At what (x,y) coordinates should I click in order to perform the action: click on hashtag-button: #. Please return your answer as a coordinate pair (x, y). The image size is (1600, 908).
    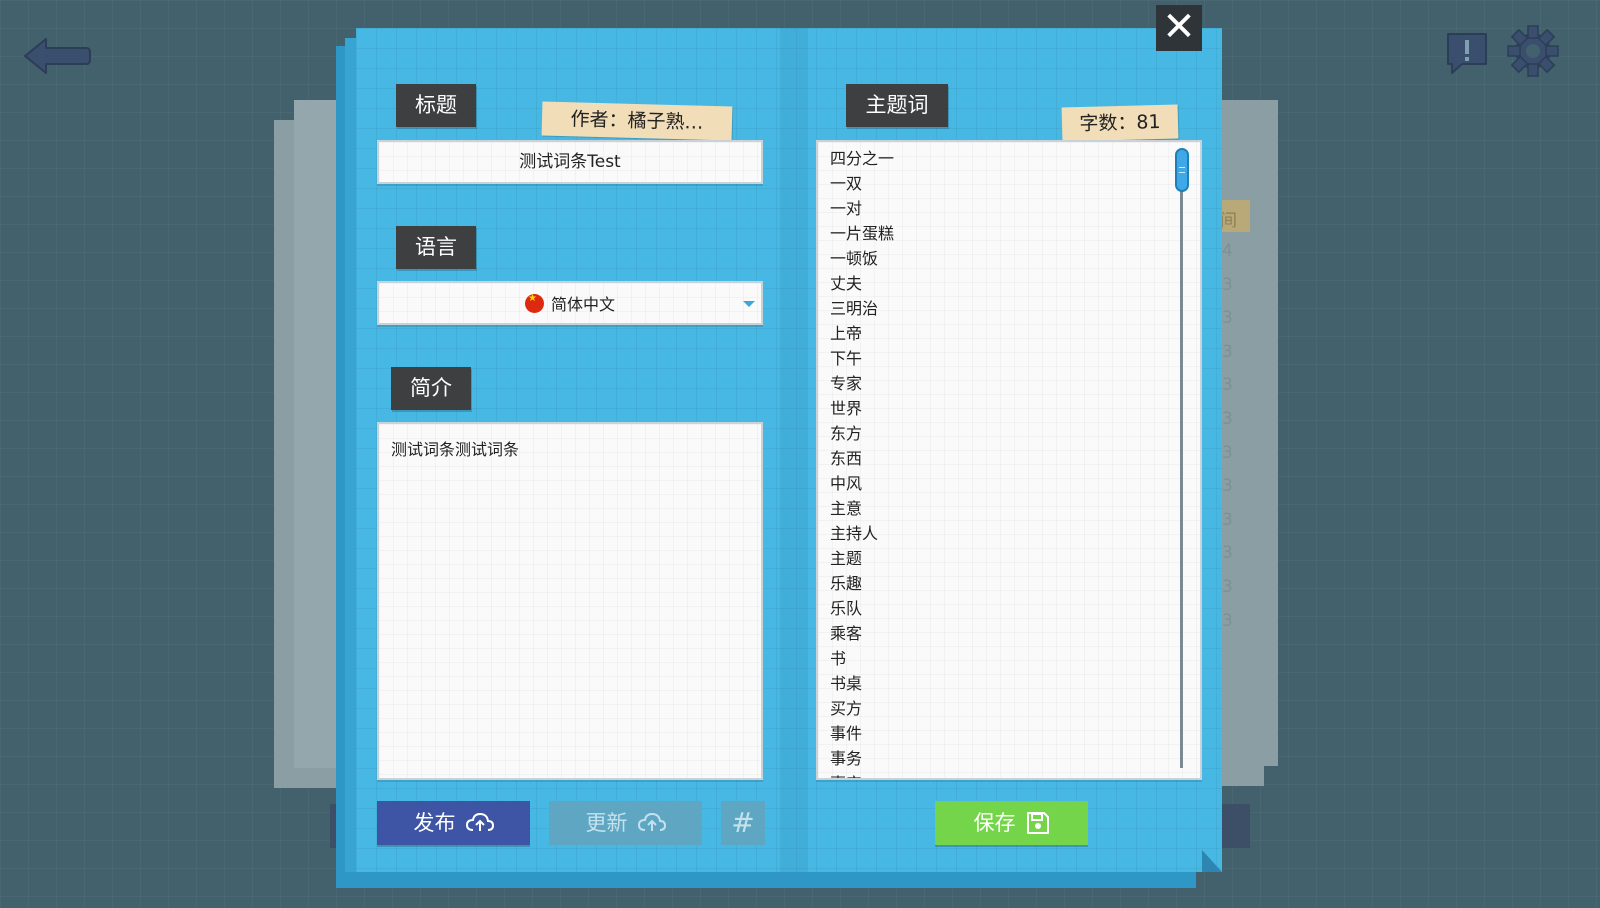
    Looking at the image, I should click on (743, 823).